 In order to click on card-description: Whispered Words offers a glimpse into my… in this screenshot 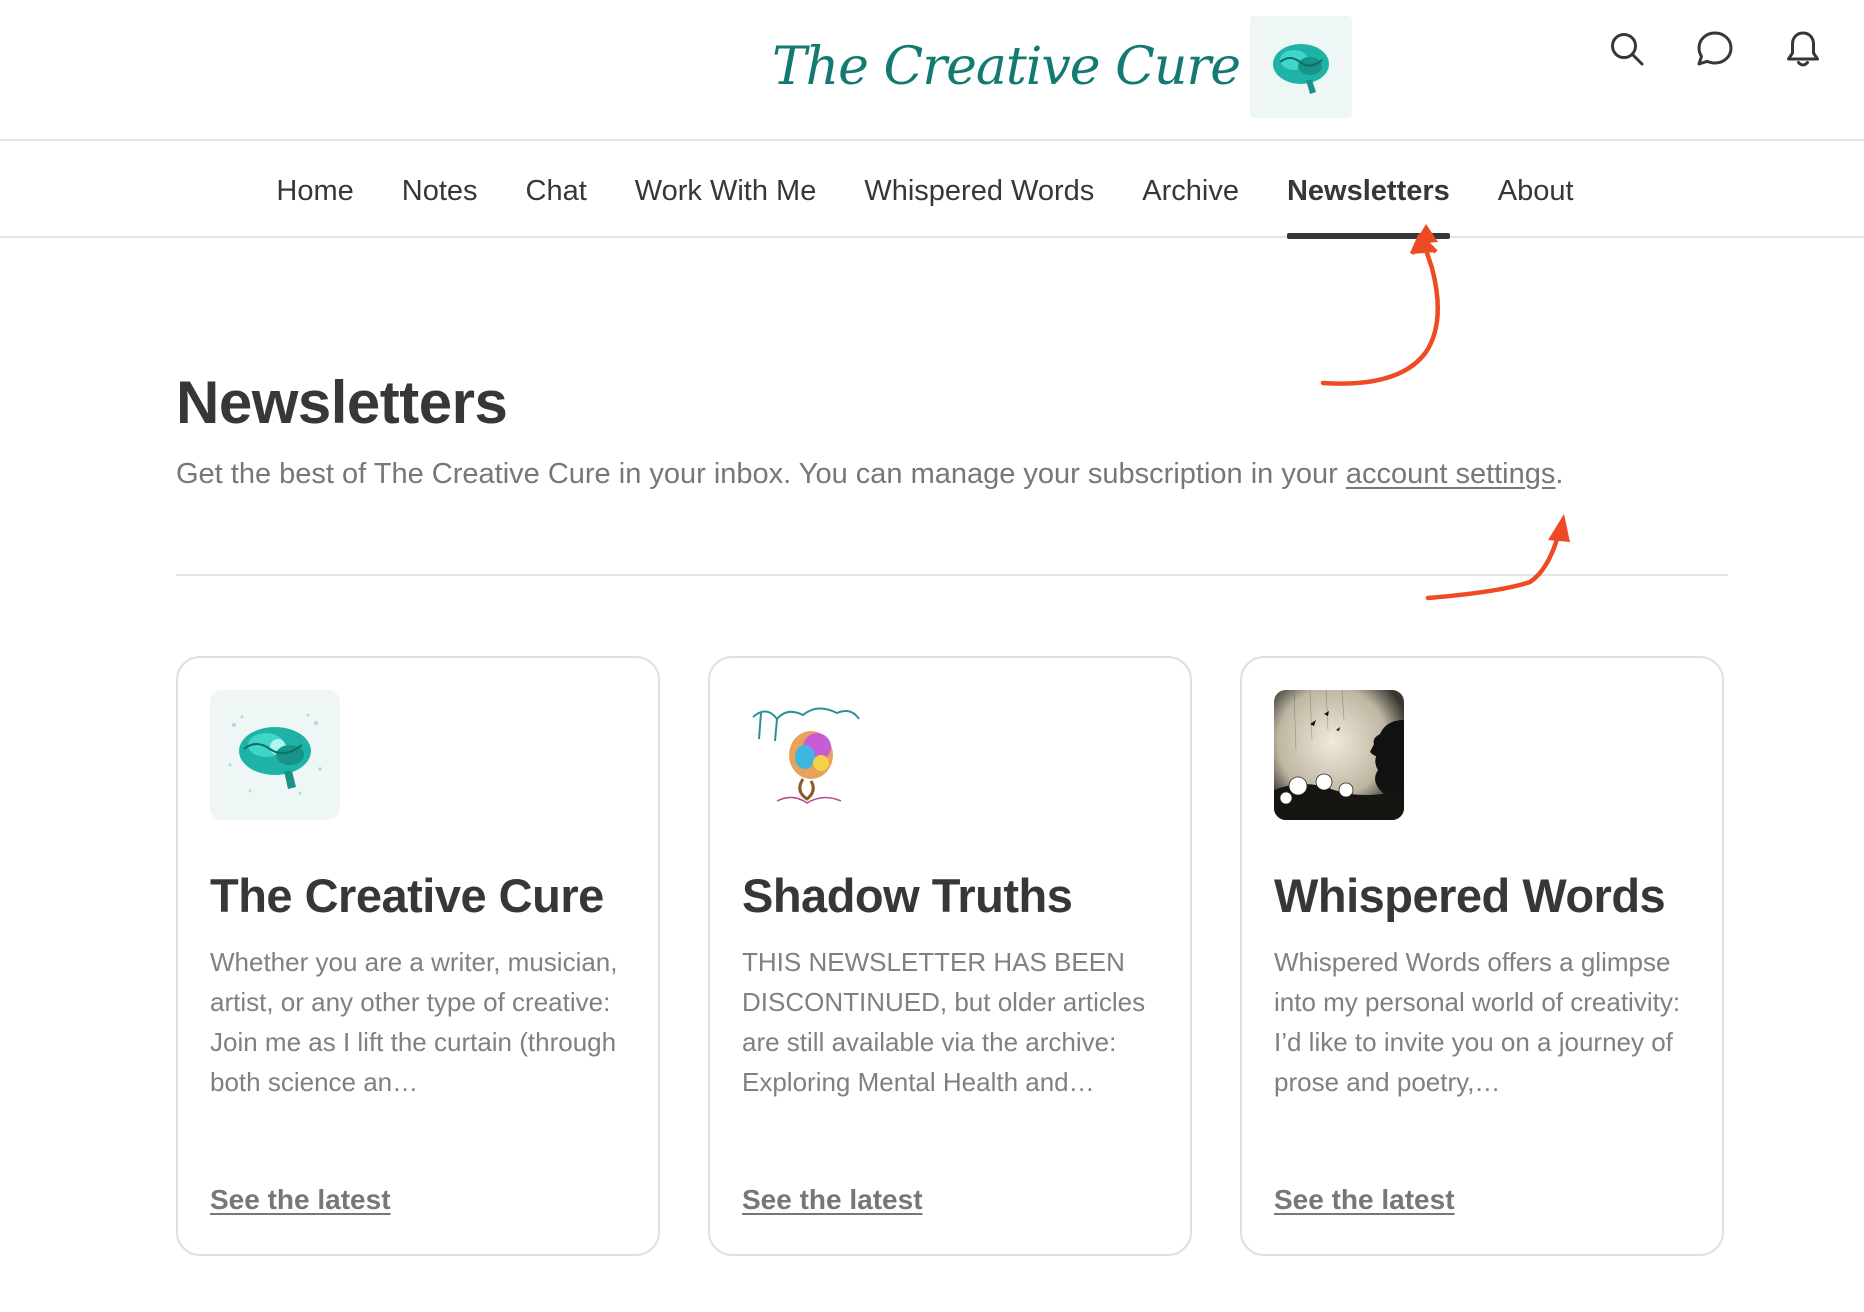, I will do `click(1477, 1022)`.